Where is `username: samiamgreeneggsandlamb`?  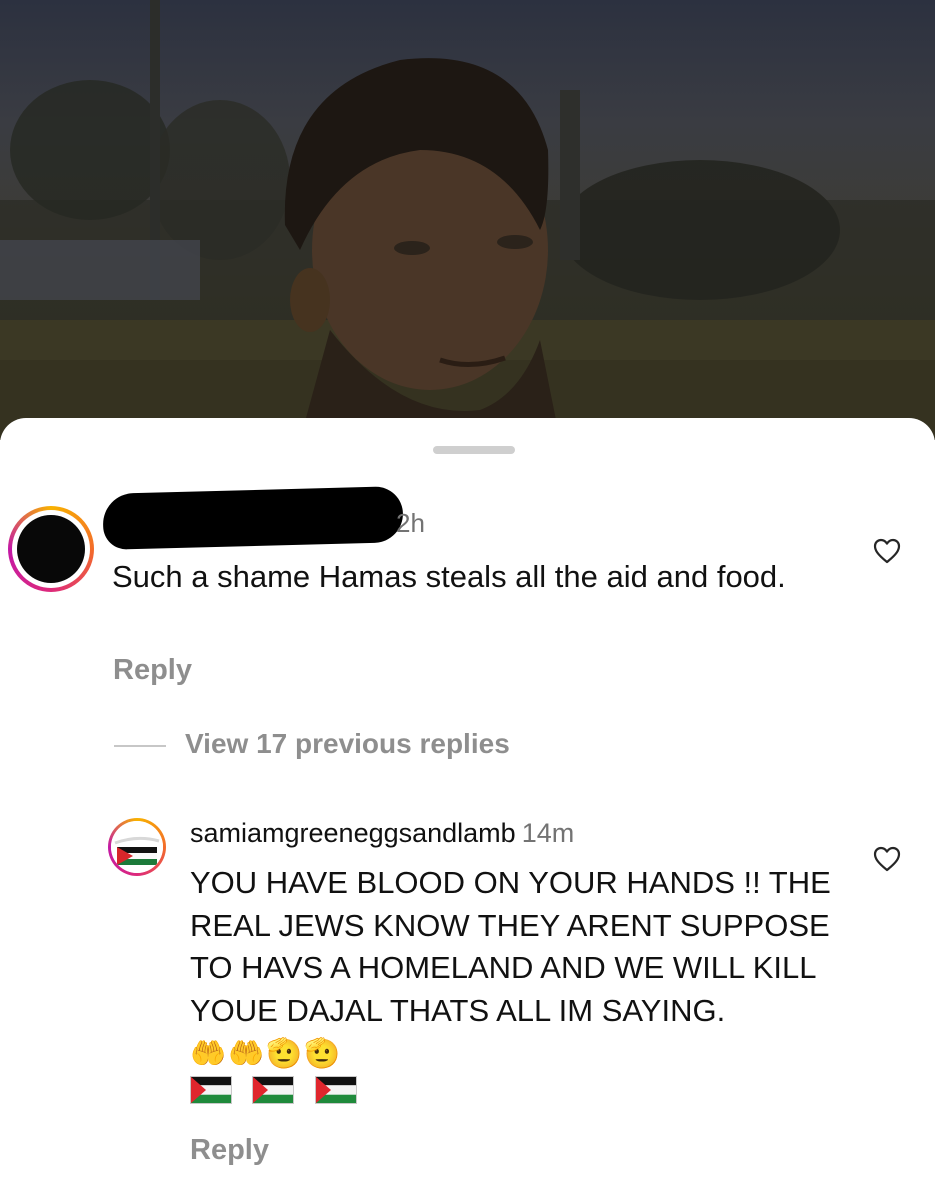 username: samiamgreeneggsandlamb is located at coordinates (353, 833).